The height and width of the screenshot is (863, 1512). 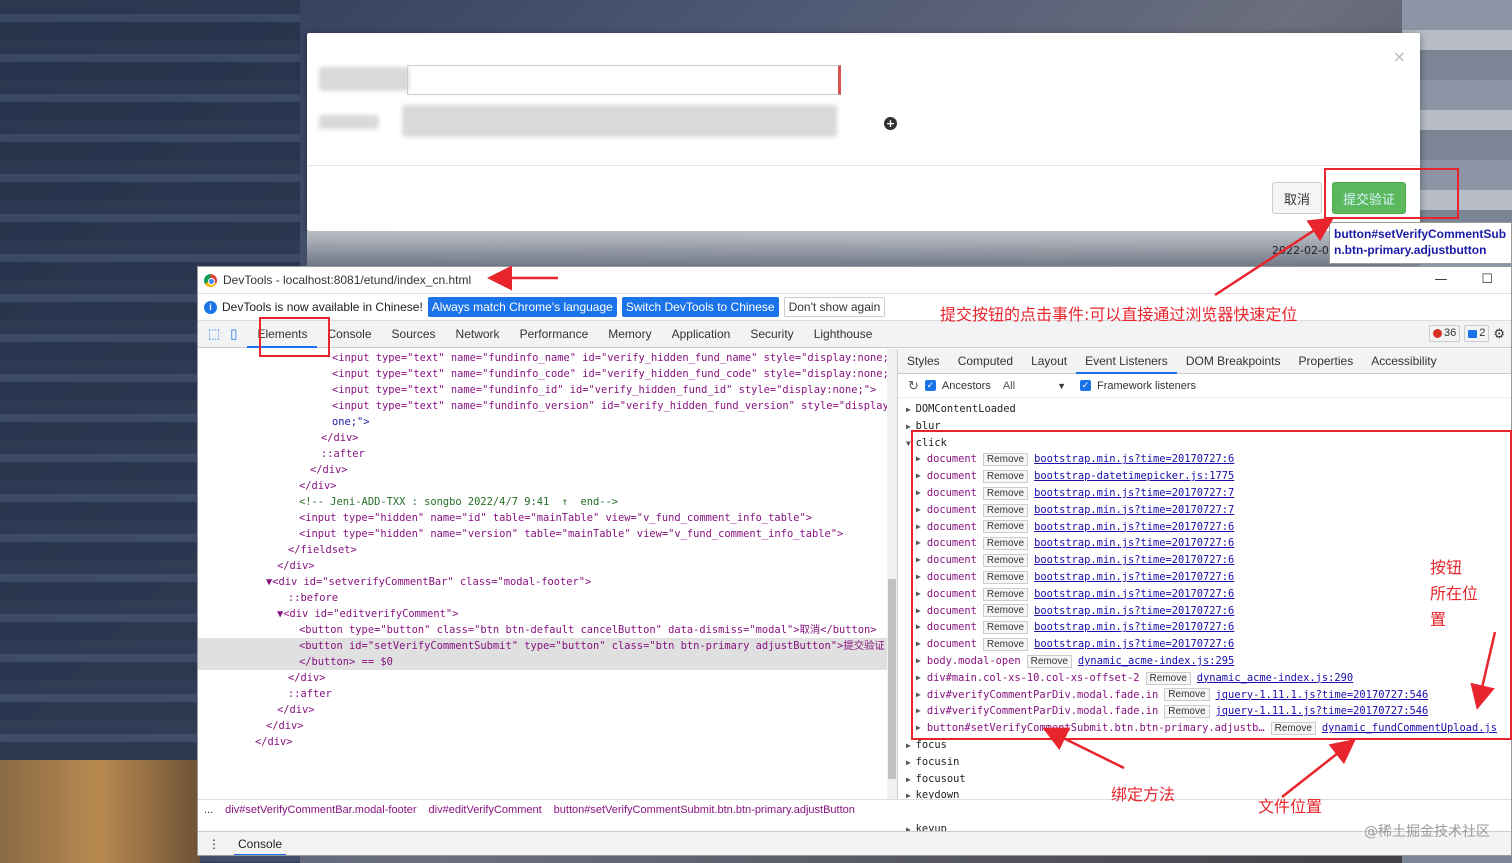 What do you see at coordinates (547, 550) in the screenshot?
I see `dom-tree-line: </fieldset>` at bounding box center [547, 550].